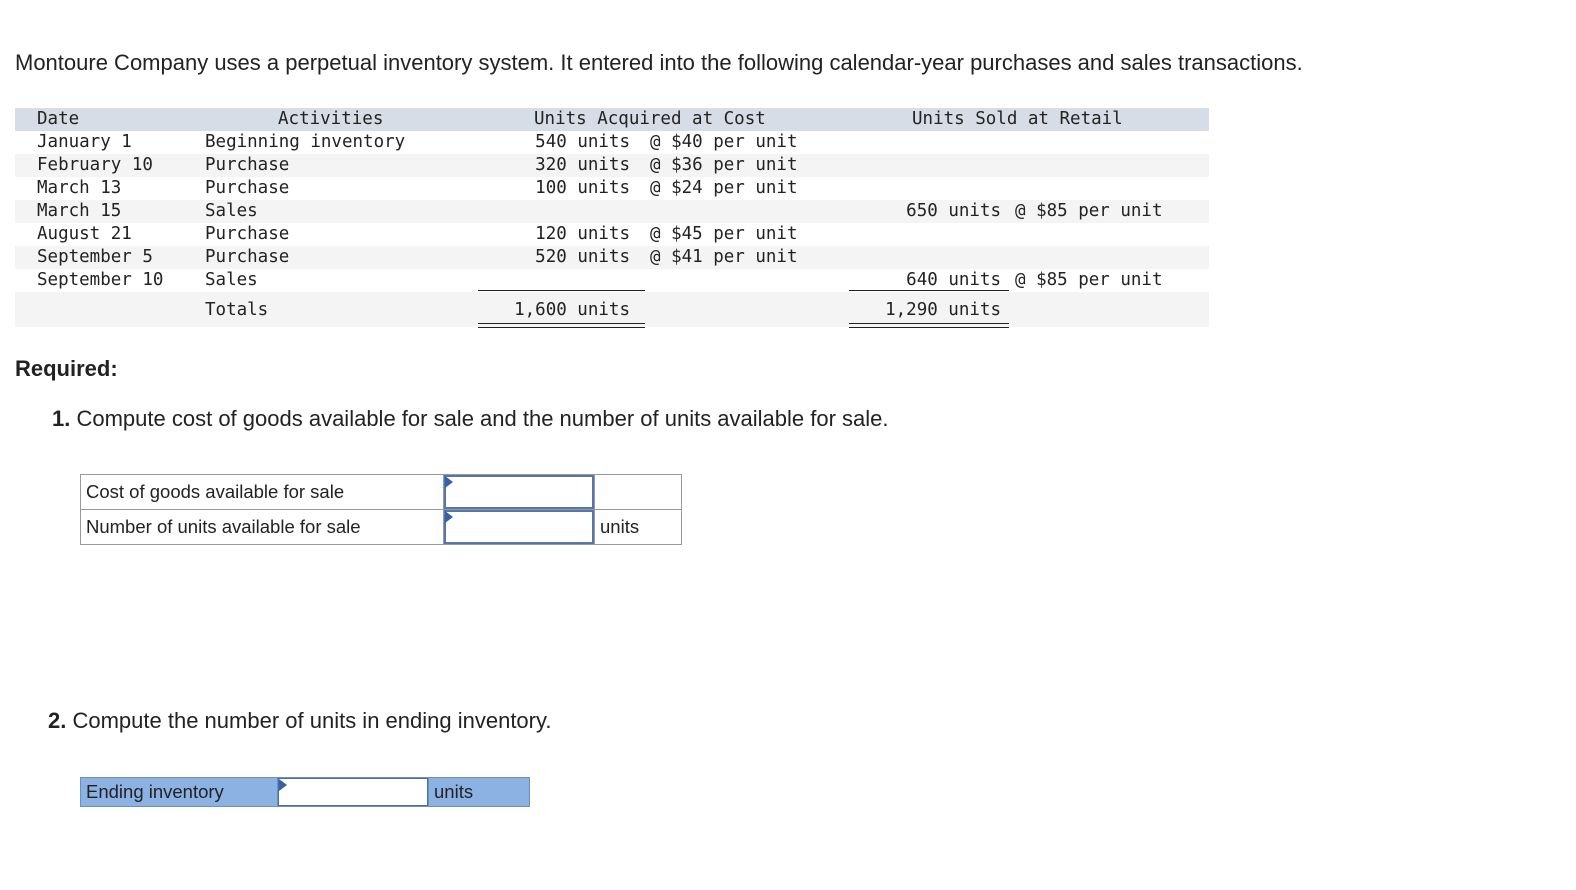 The image size is (1576, 890). I want to click on row-acquired-price: @ $41 per unit, so click(724, 257).